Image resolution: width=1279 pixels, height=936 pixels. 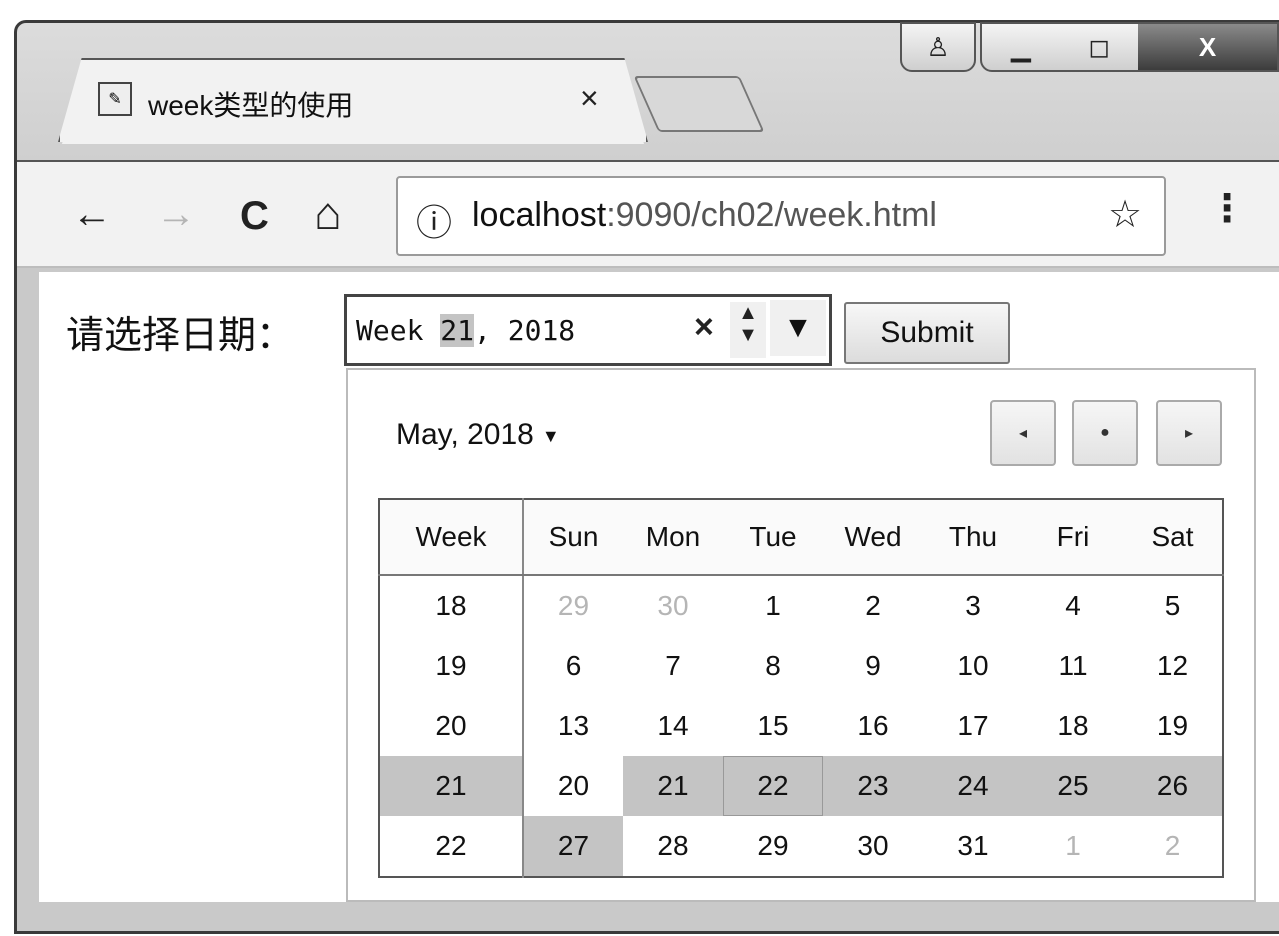 I want to click on date-label: 请选择日期：, so click(x=180, y=335).